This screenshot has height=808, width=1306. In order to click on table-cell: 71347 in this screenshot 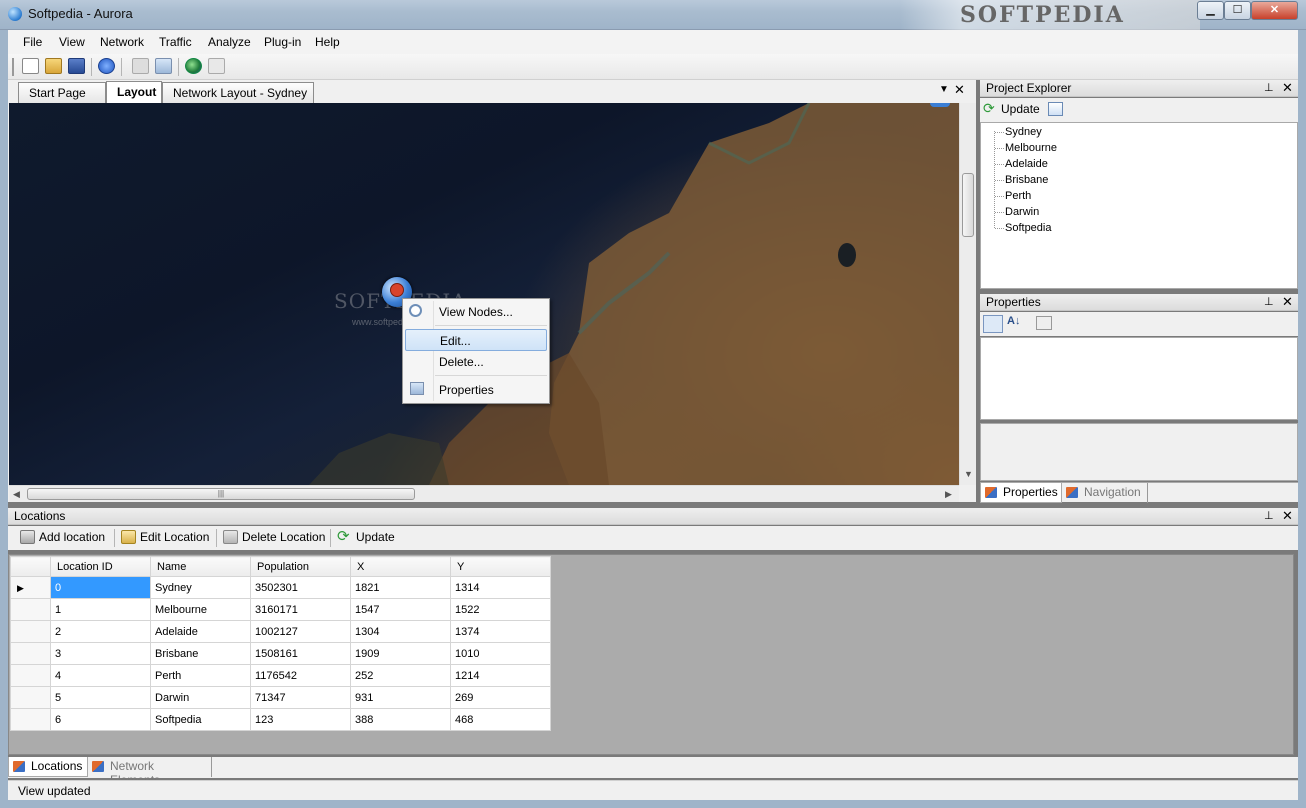, I will do `click(300, 697)`.